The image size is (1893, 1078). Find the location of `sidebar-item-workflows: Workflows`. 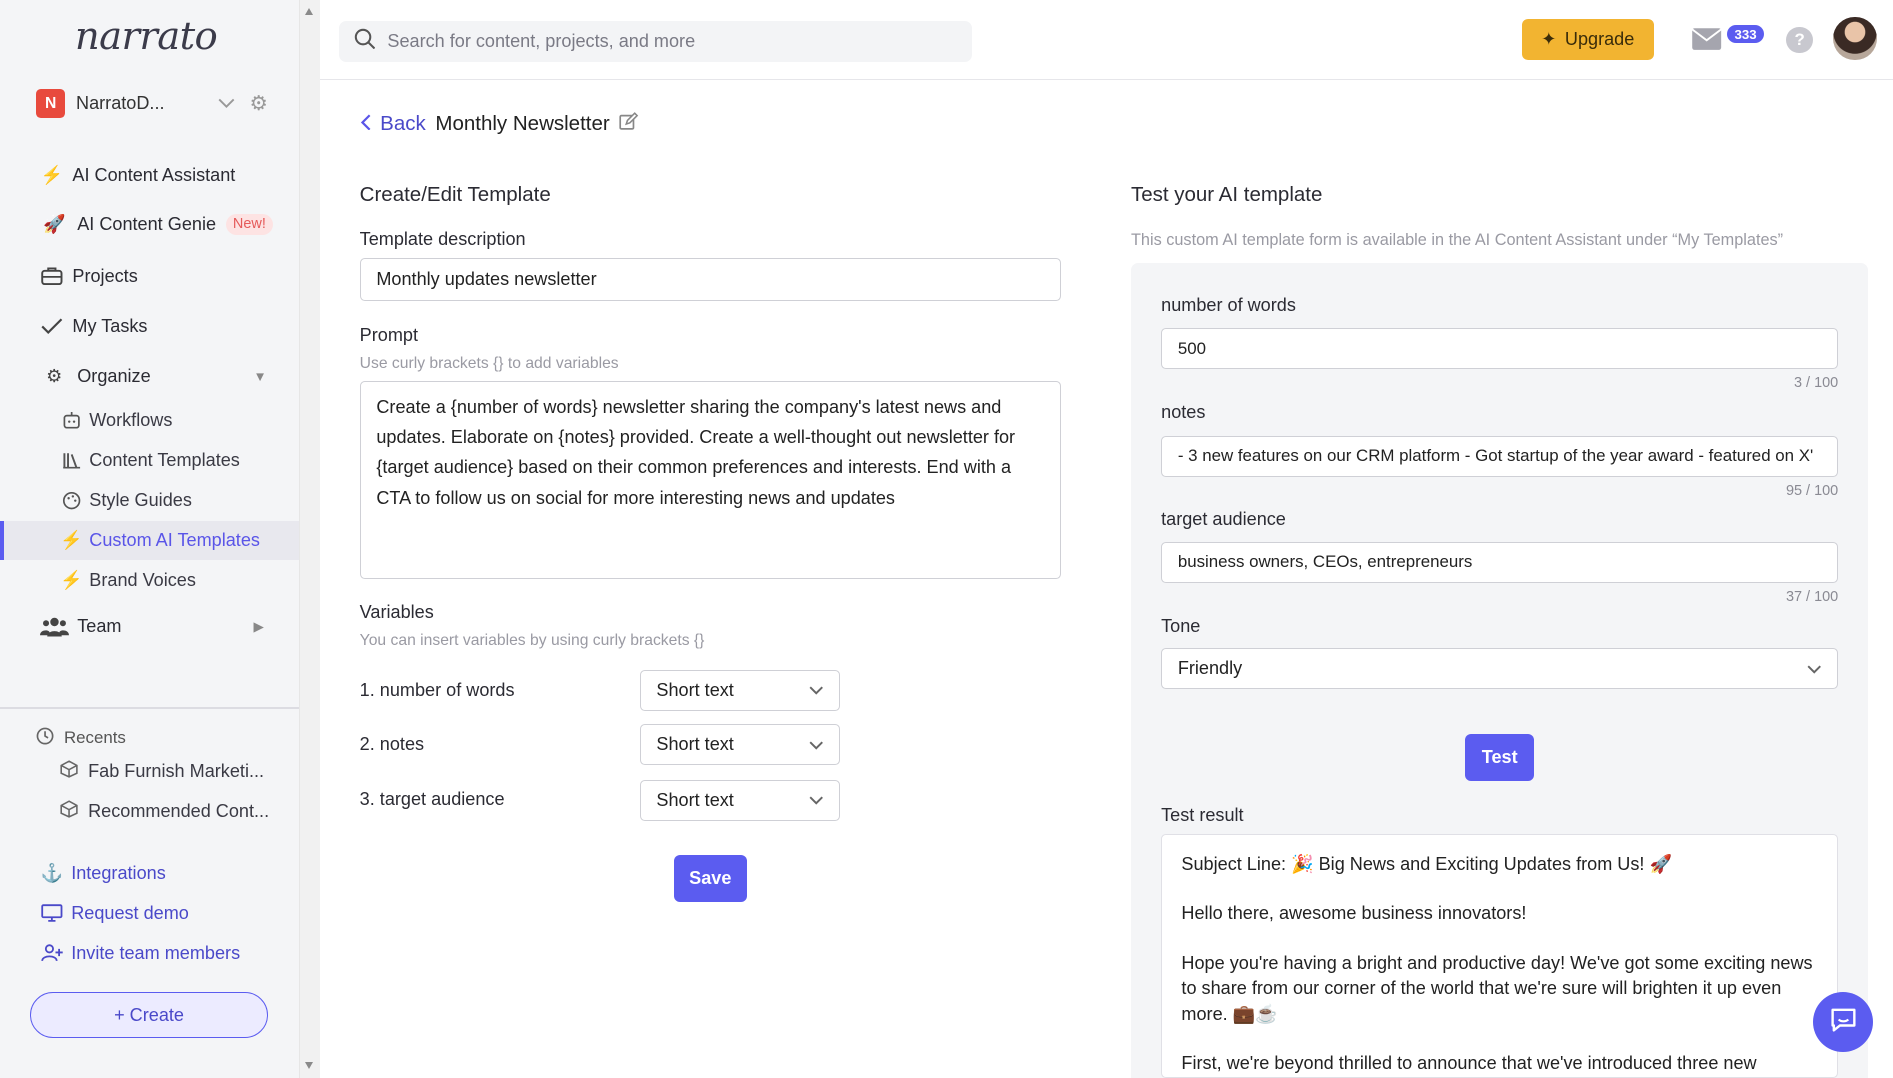

sidebar-item-workflows: Workflows is located at coordinates (116, 420).